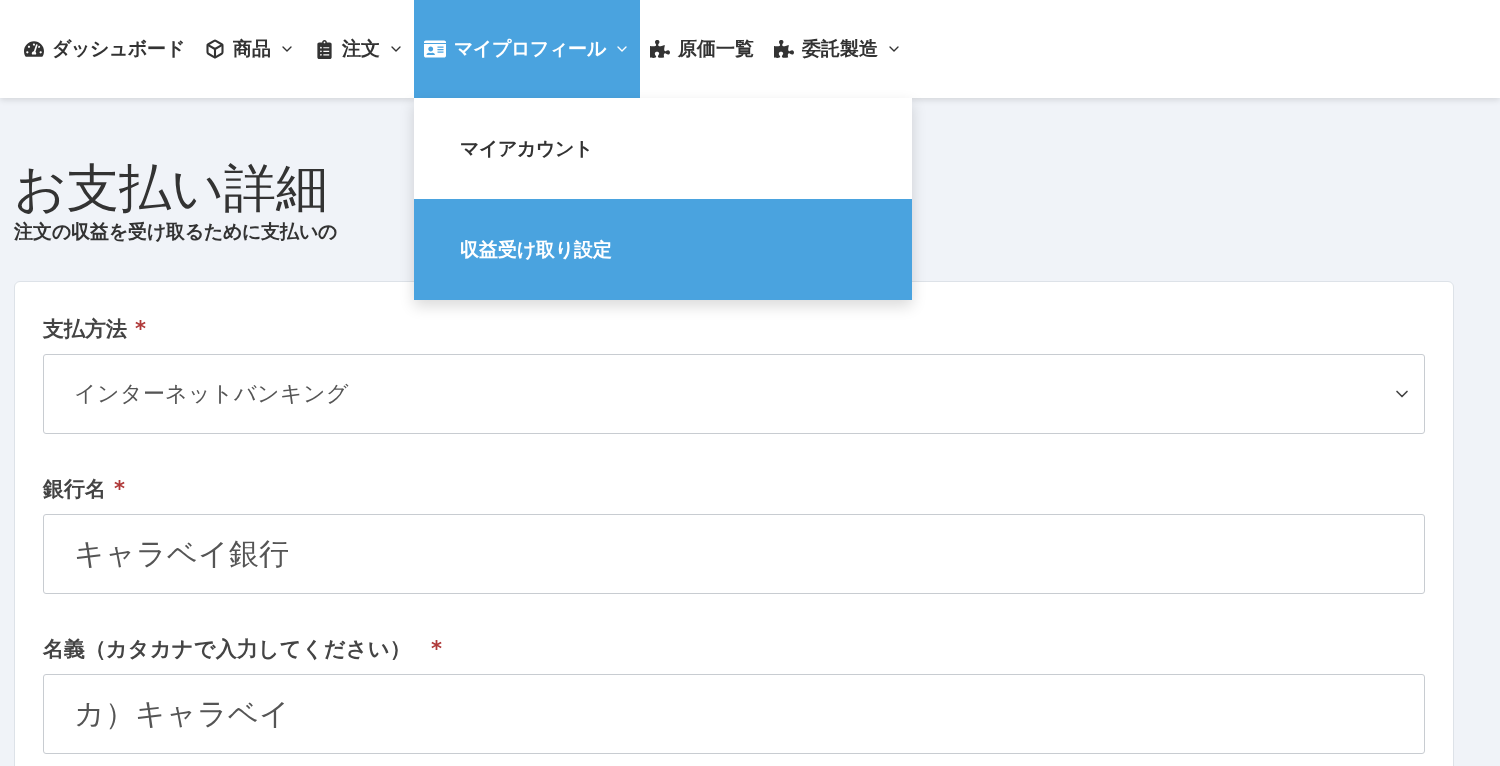 This screenshot has width=1500, height=766. Describe the element at coordinates (716, 48) in the screenshot. I see `nav-label: 原価一覧` at that location.